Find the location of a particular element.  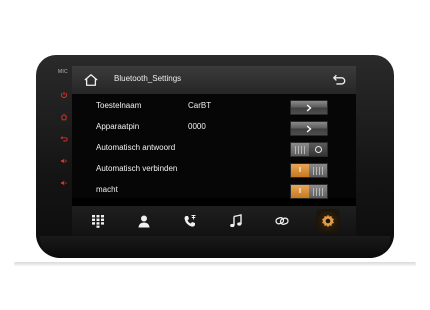

side-button-strip: MIC is located at coordinates (64, 151).